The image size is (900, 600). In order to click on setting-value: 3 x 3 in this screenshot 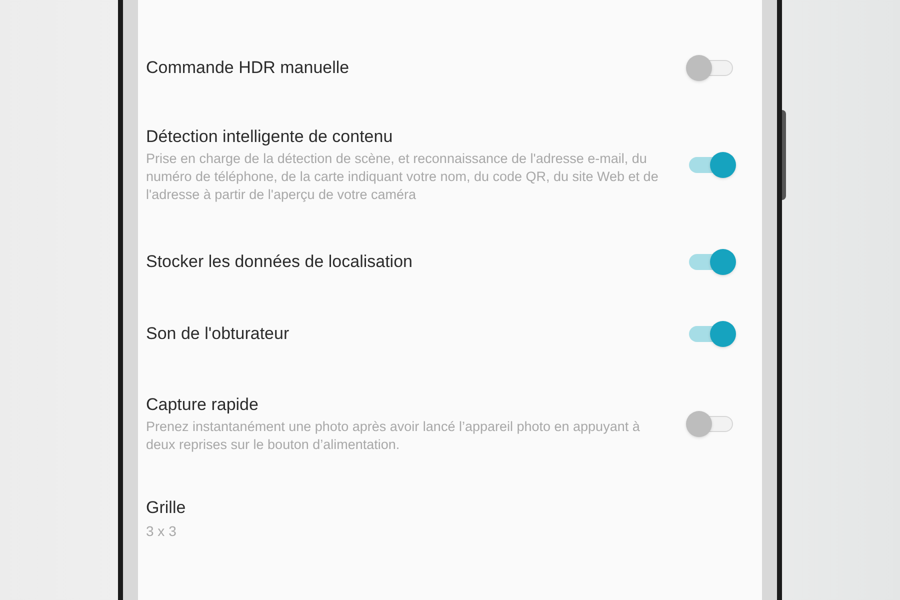, I will do `click(162, 531)`.